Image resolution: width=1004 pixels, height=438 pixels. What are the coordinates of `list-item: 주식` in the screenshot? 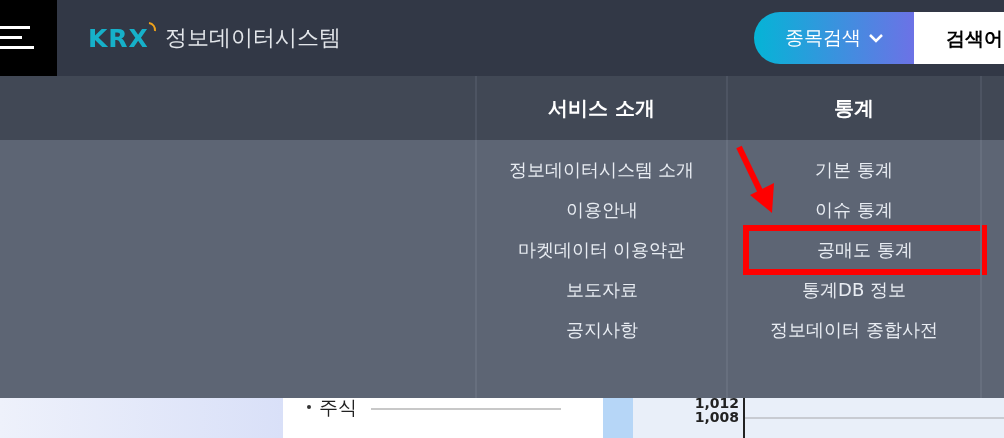 It's located at (338, 407).